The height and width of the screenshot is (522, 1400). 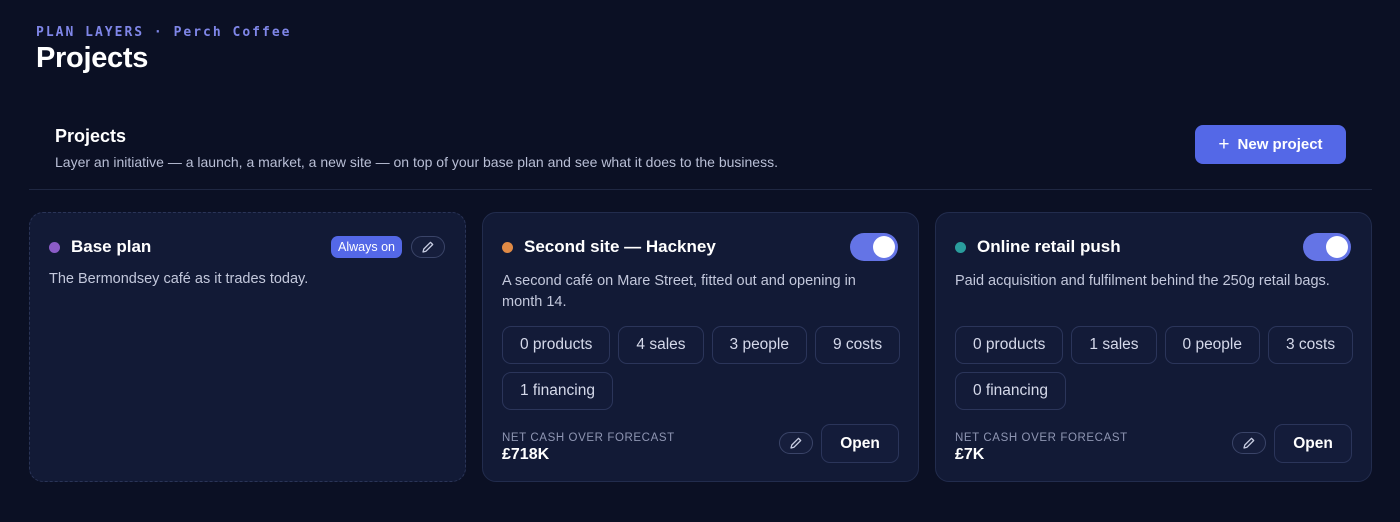 What do you see at coordinates (1212, 345) in the screenshot?
I see `chip-people: 0 people` at bounding box center [1212, 345].